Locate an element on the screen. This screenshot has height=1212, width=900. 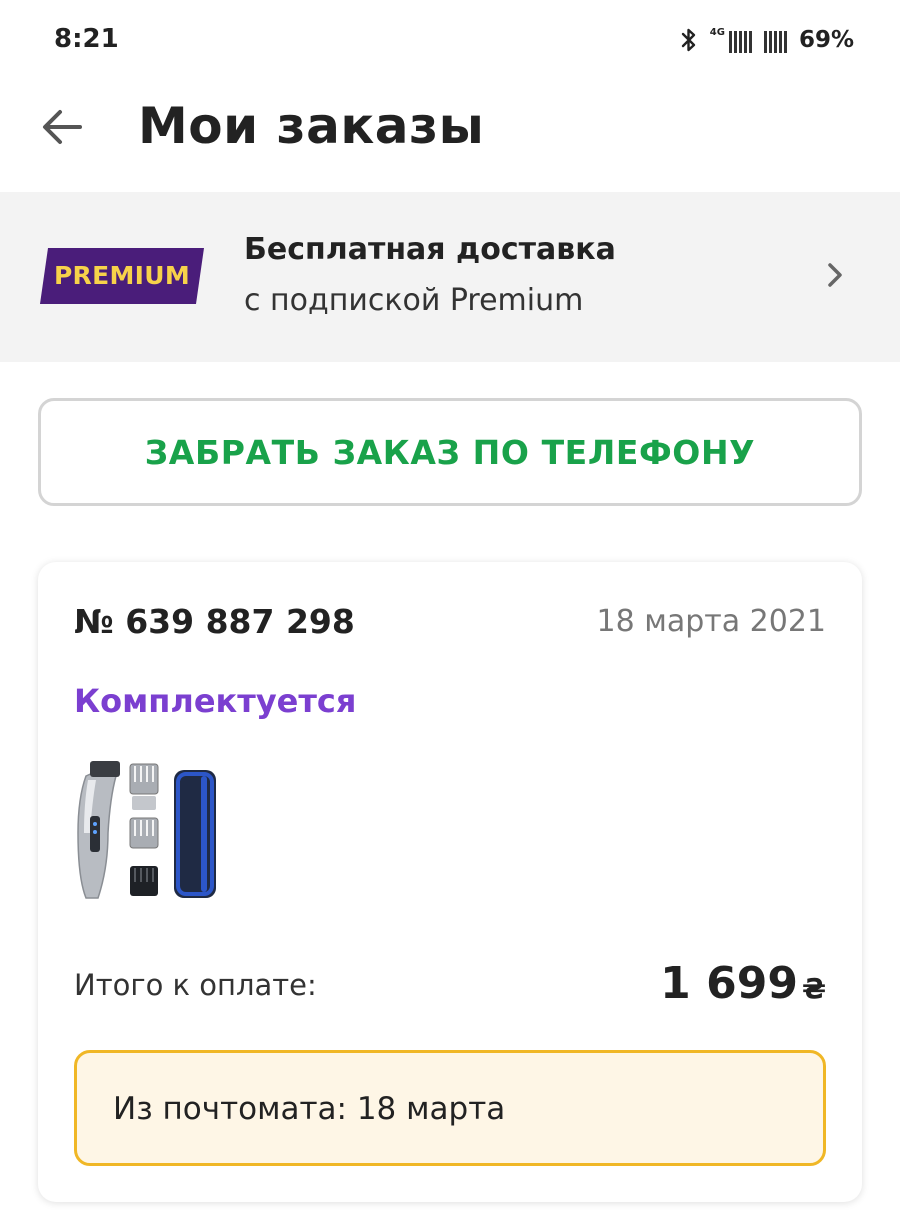
arrow-left-icon is located at coordinates (62, 127).